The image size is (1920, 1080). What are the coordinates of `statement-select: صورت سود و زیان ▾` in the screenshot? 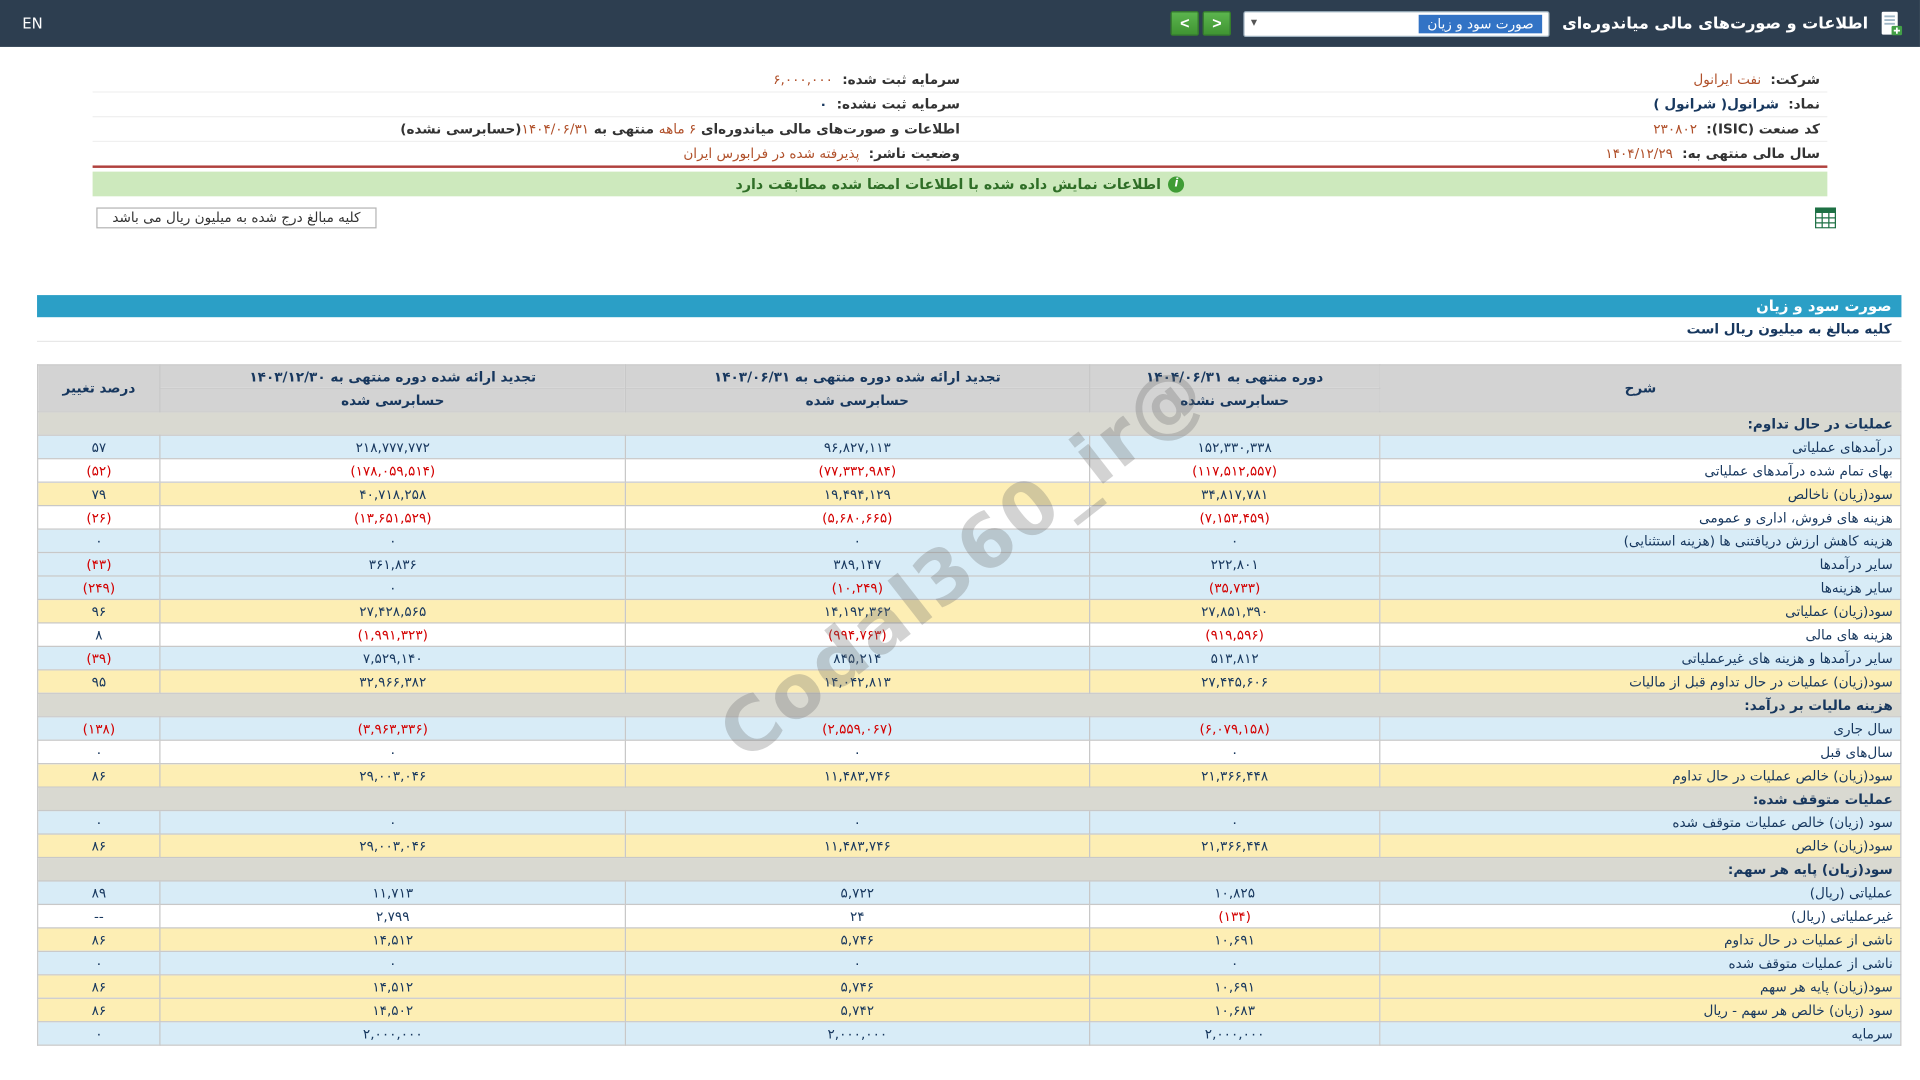 It's located at (1396, 23).